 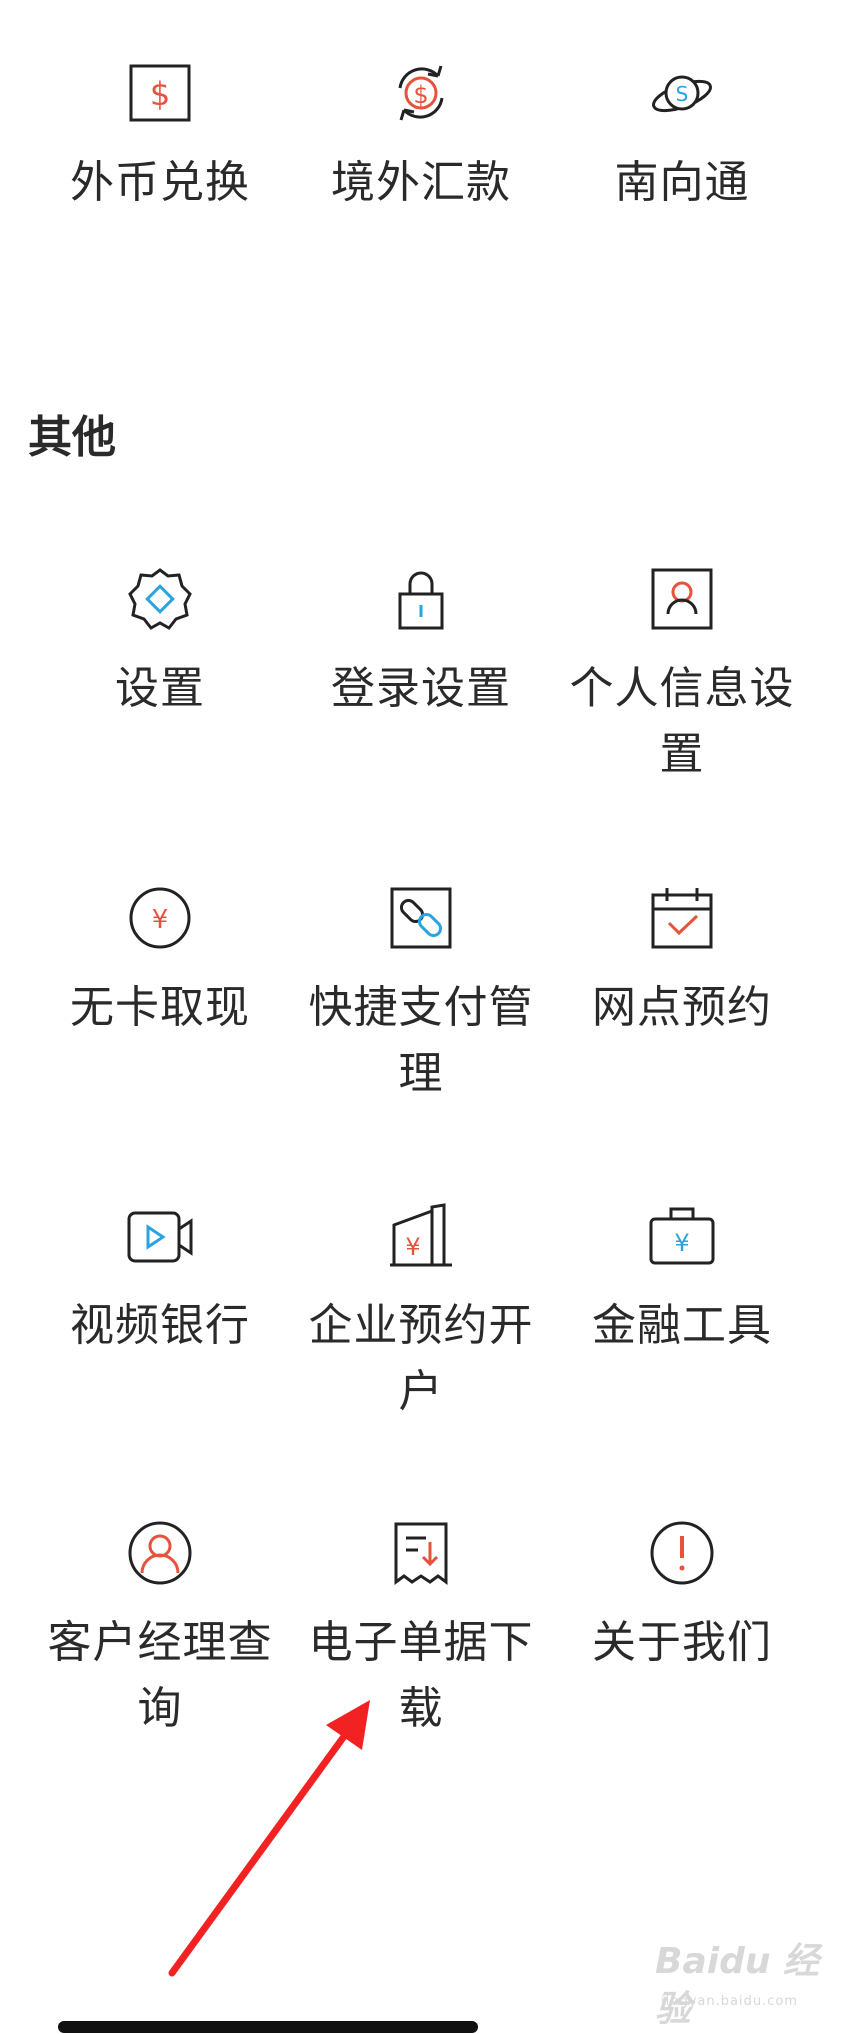 I want to click on profile-card-icon, so click(x=682, y=599).